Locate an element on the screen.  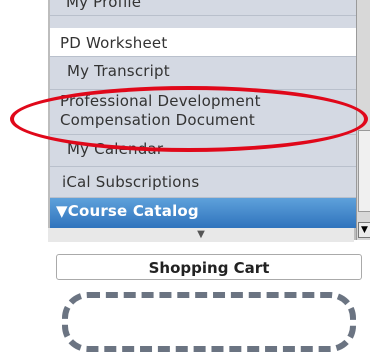
chevron-down-icon: ▼ is located at coordinates (201, 234).